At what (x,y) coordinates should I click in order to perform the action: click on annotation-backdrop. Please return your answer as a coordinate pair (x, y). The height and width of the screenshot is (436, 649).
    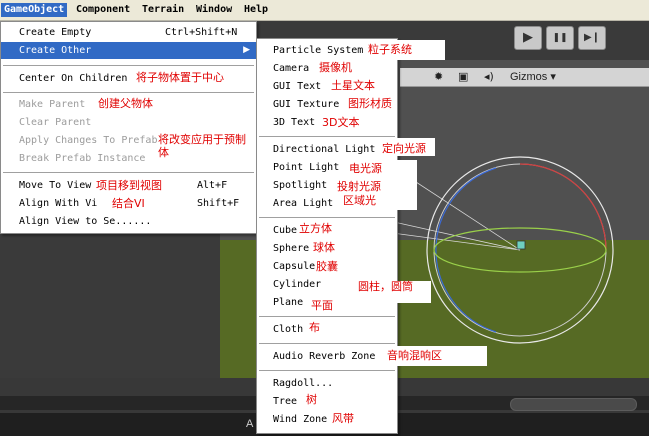
    Looking at the image, I should click on (406, 185).